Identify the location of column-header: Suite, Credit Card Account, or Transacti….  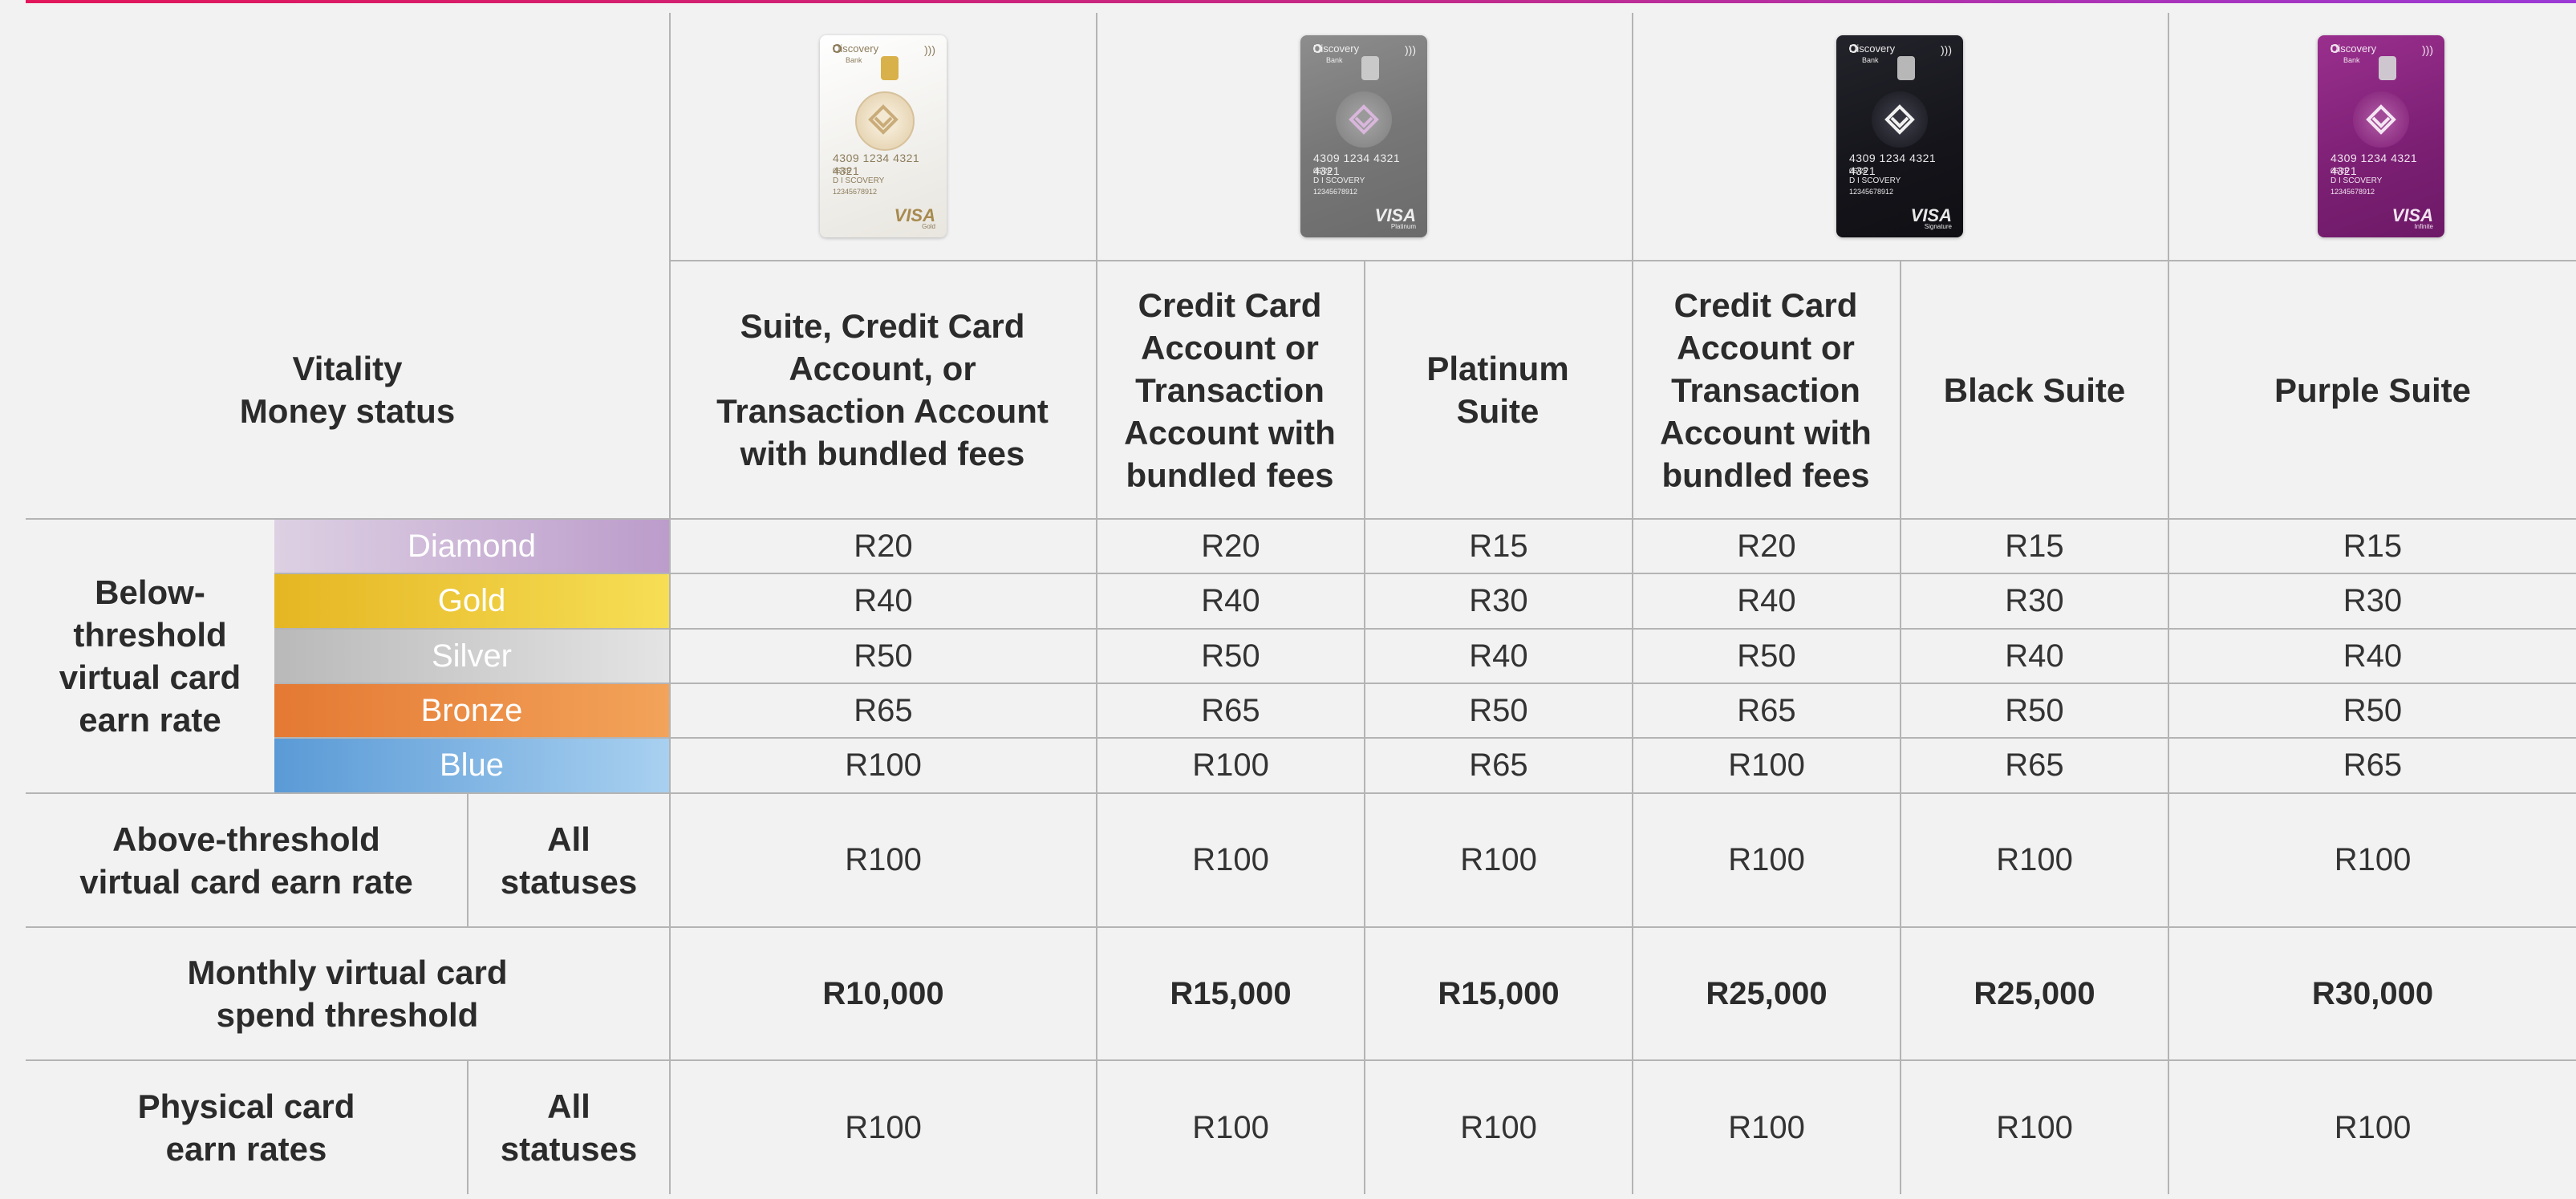
(882, 390).